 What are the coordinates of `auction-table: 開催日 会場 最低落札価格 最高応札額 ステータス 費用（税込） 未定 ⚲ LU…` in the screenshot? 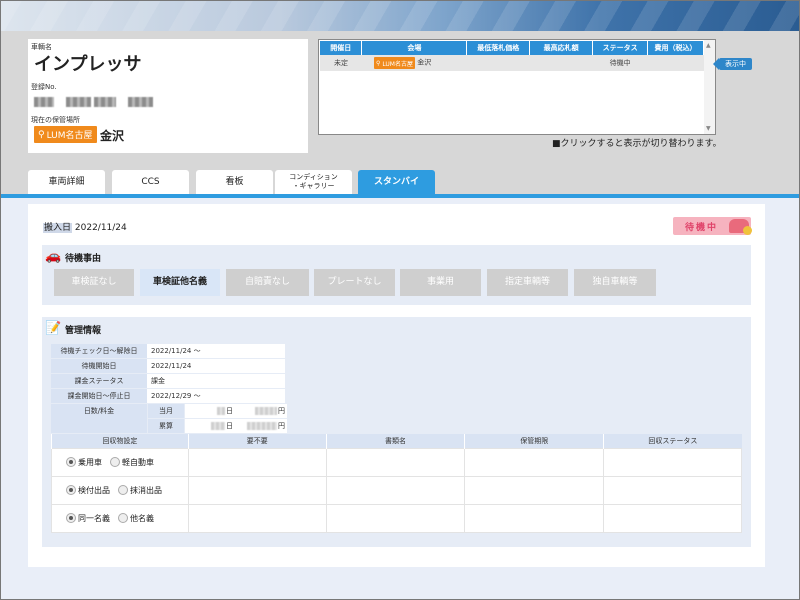 It's located at (512, 56).